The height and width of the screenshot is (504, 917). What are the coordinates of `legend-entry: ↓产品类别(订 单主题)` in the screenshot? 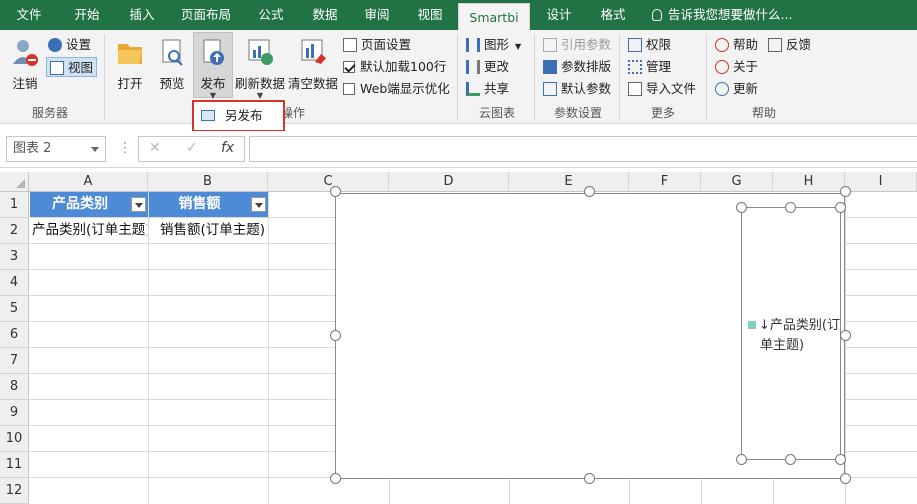 It's located at (796, 336).